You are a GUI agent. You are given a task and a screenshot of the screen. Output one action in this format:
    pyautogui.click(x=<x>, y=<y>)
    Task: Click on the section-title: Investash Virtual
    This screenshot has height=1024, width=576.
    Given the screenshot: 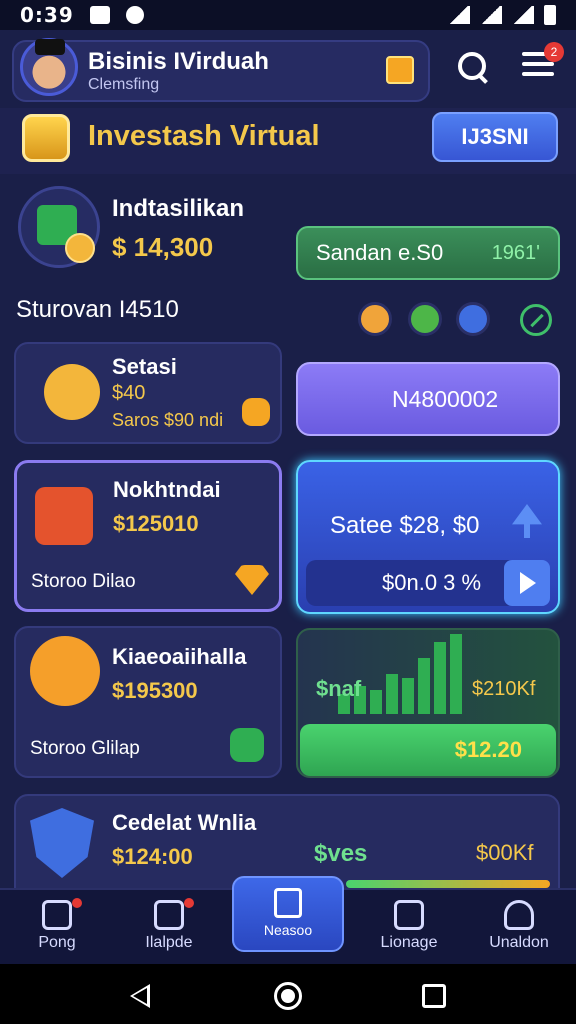 What is the action you would take?
    pyautogui.click(x=204, y=136)
    